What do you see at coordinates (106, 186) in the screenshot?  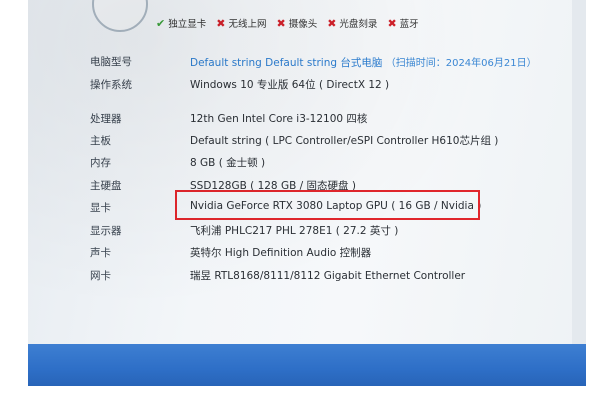 I see `spec-label: 主硬盘` at bounding box center [106, 186].